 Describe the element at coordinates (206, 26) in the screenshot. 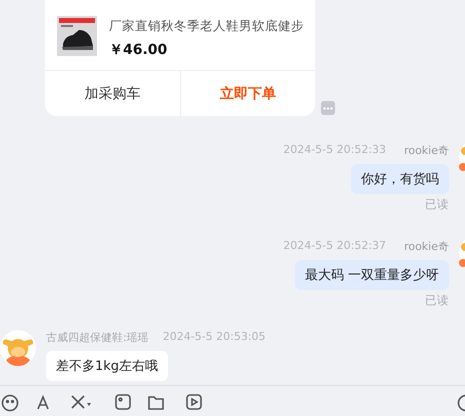

I see `product-title: 厂家直销秋冬季老人鞋男软底健步` at that location.